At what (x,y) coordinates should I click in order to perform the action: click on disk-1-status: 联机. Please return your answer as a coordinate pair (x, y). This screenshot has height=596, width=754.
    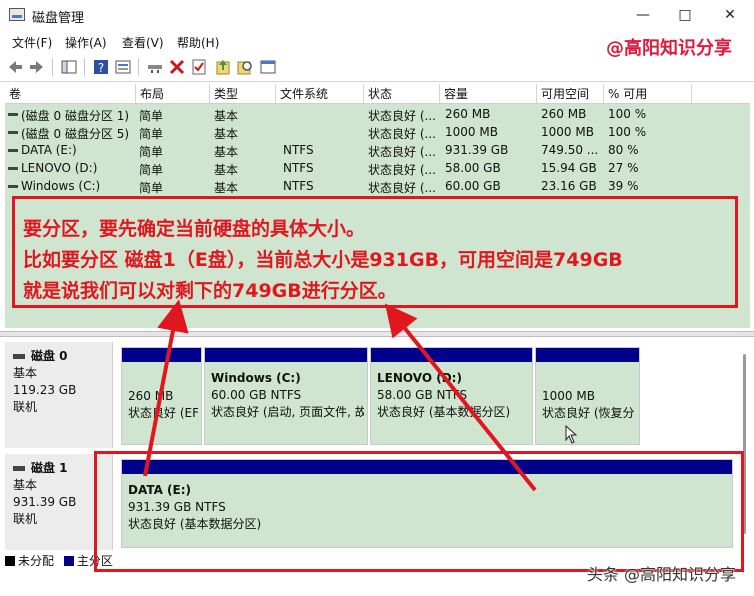
    Looking at the image, I should click on (25, 519).